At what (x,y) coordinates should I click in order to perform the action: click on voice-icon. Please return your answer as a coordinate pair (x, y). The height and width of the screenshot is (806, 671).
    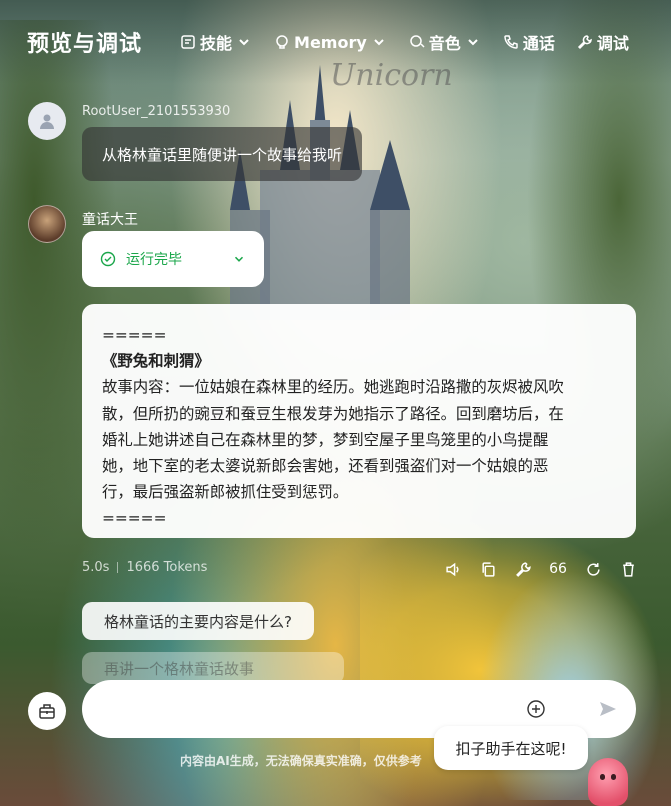
    Looking at the image, I should click on (417, 41).